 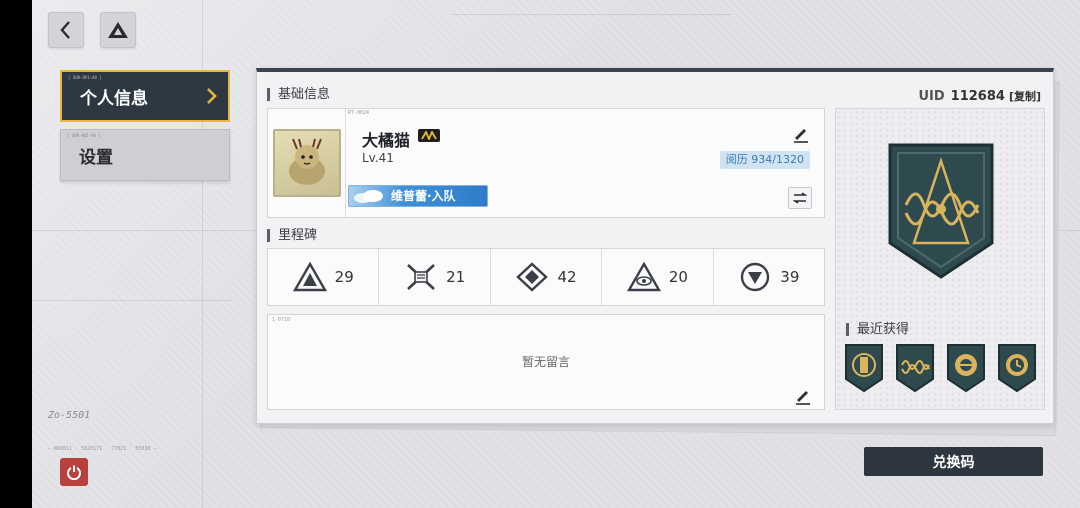 What do you see at coordinates (96, 157) in the screenshot?
I see `sidebar-item-label: 设置` at bounding box center [96, 157].